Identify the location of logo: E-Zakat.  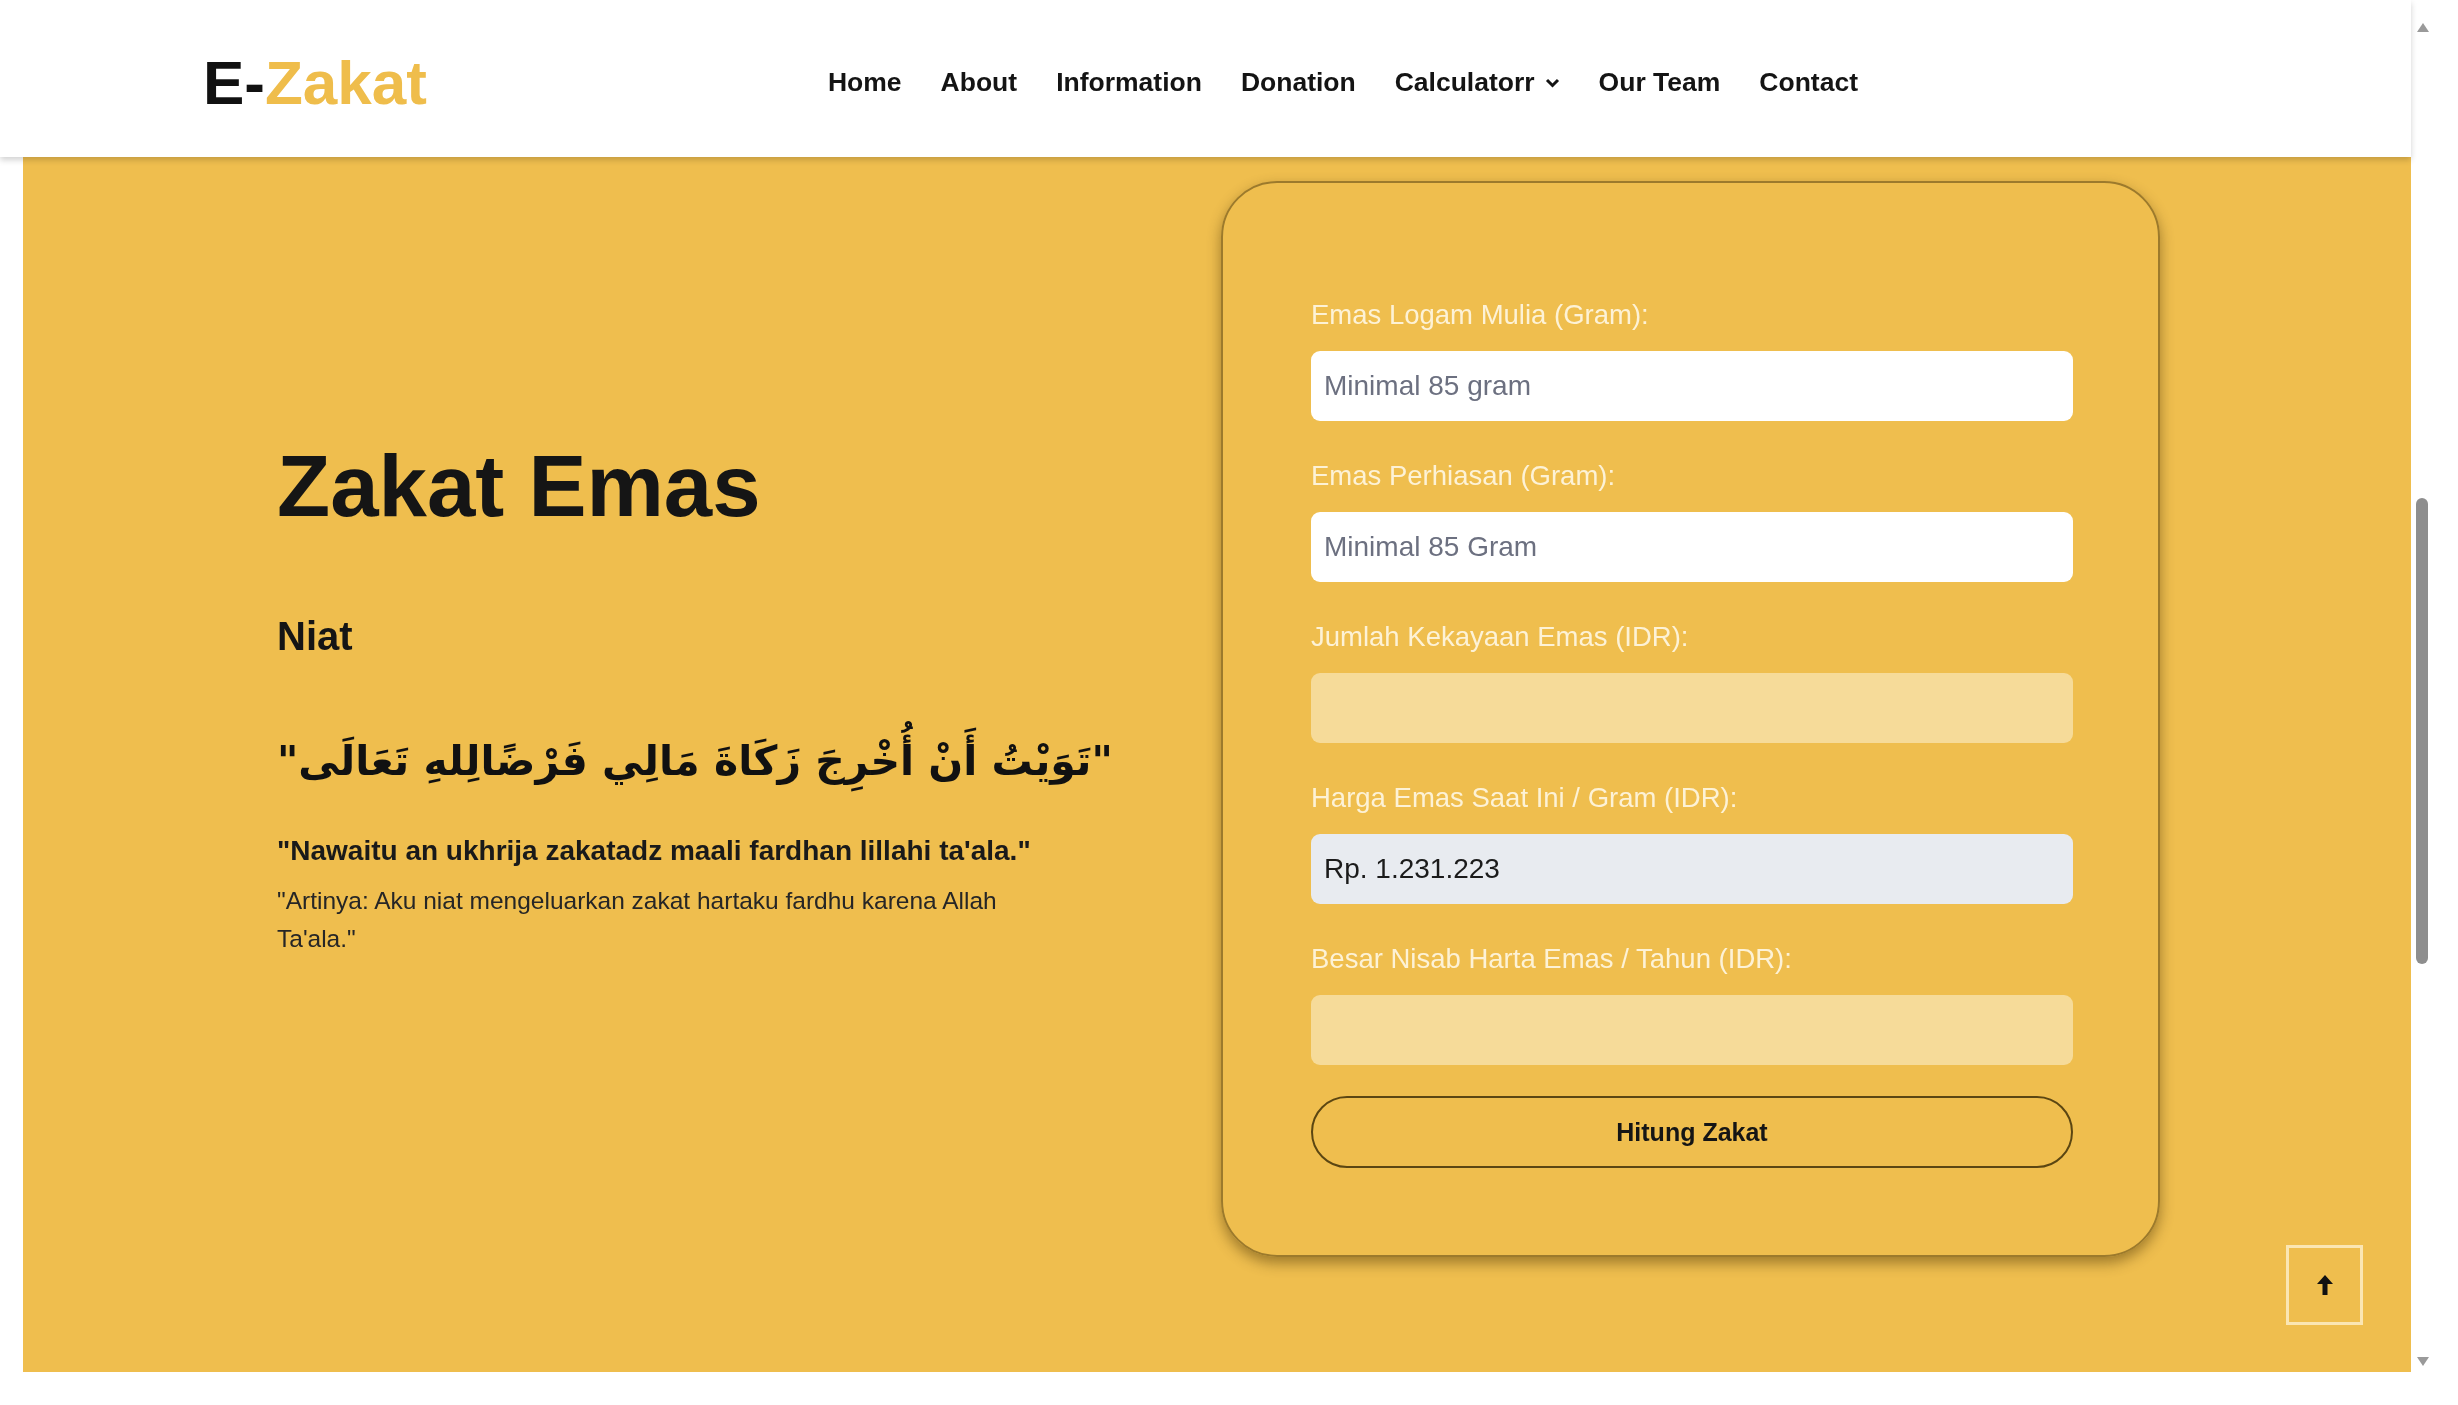
(315, 83).